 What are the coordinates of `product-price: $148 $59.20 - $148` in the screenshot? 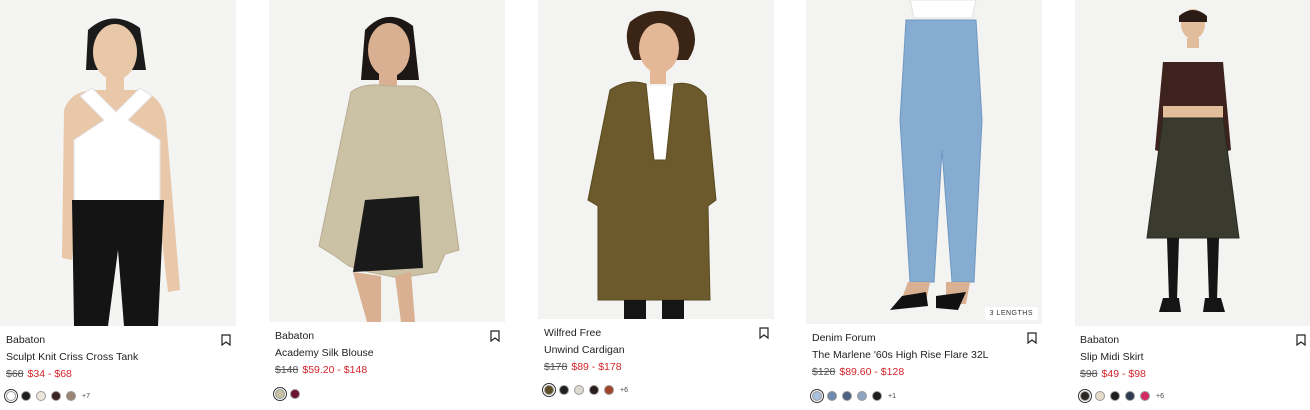 It's located at (321, 370).